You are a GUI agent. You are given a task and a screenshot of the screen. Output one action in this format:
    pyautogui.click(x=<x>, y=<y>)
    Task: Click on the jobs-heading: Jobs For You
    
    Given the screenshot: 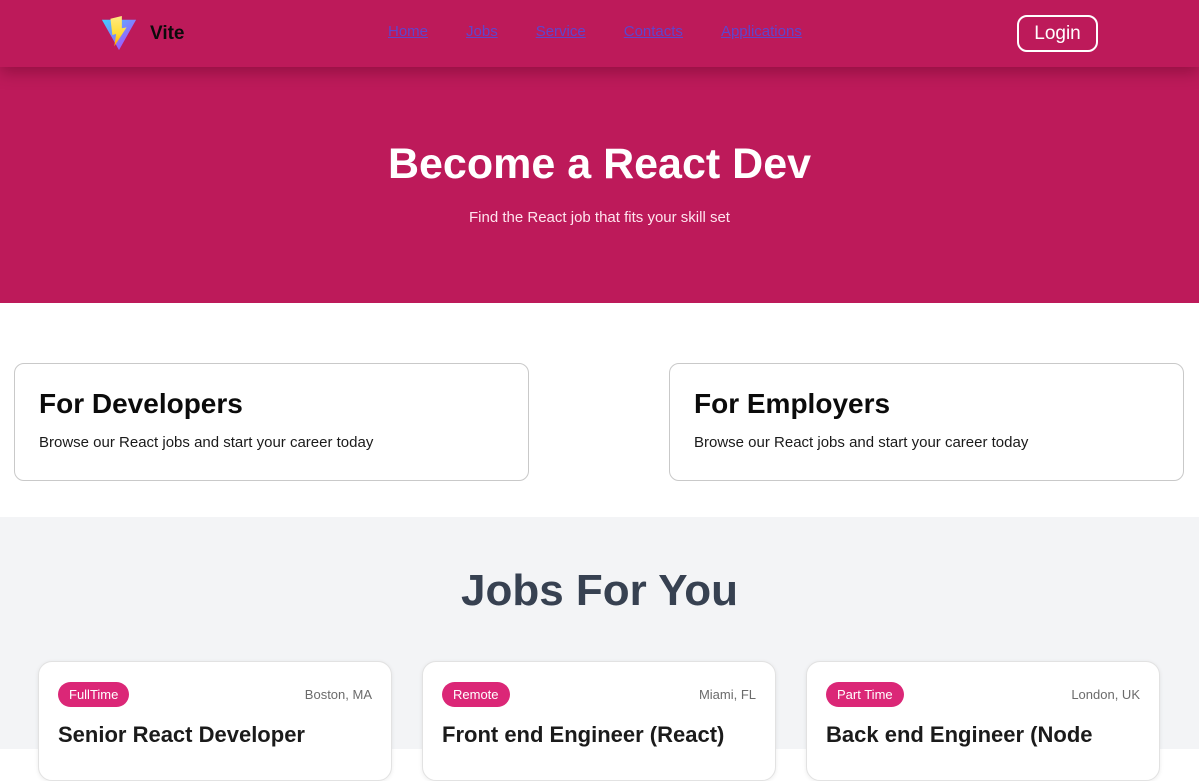 What is the action you would take?
    pyautogui.click(x=599, y=590)
    